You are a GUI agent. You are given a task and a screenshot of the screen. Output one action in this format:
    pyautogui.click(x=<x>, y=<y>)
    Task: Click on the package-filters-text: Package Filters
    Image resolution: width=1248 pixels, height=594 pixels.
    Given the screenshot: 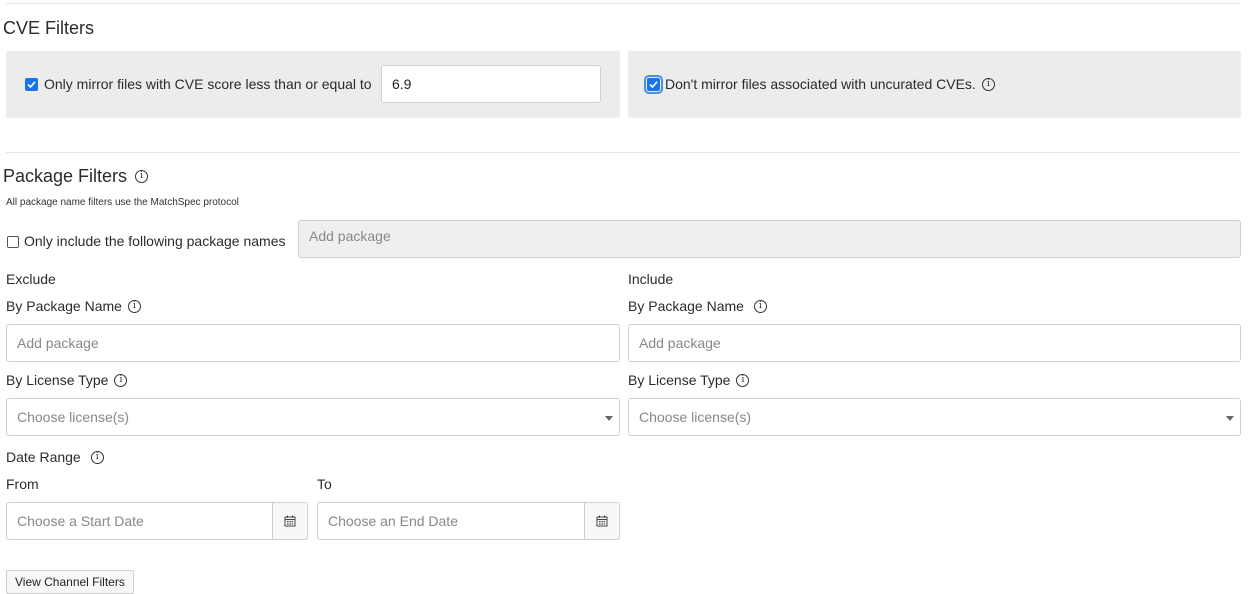 What is the action you would take?
    pyautogui.click(x=65, y=176)
    